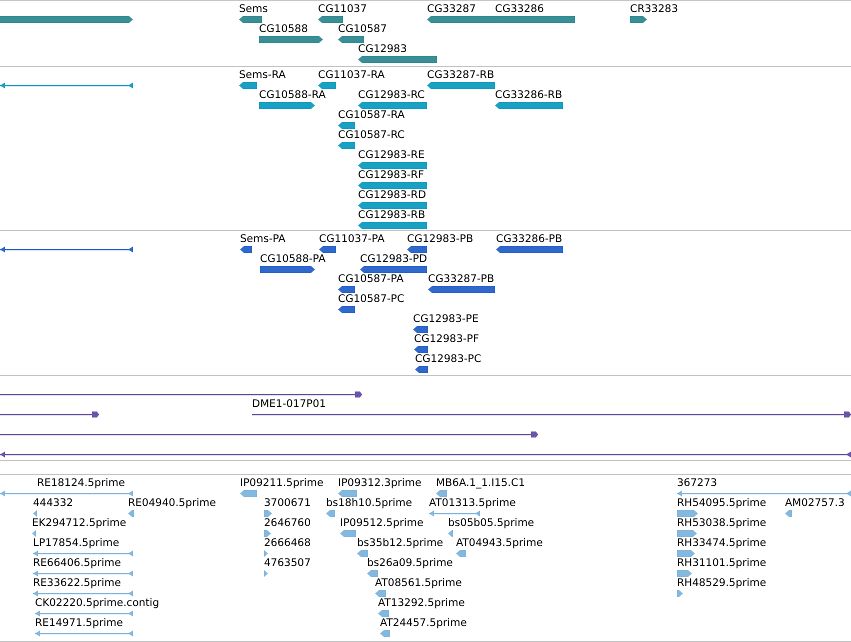 The width and height of the screenshot is (851, 642). Describe the element at coordinates (815, 503) in the screenshot. I see `feature-label: AM02757.3` at that location.